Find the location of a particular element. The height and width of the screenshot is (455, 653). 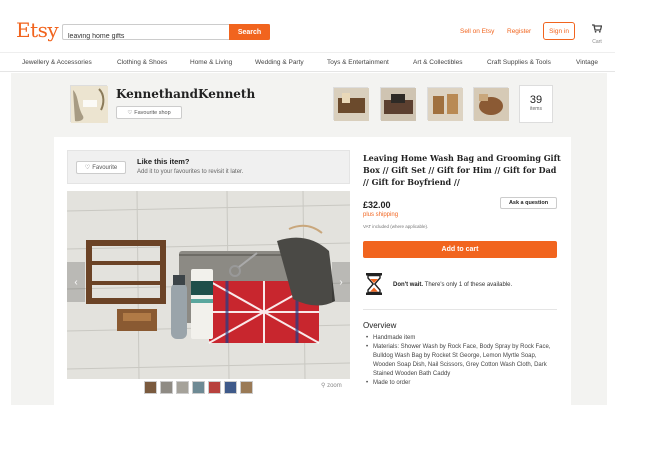

zoom-label: zoom is located at coordinates (334, 386).